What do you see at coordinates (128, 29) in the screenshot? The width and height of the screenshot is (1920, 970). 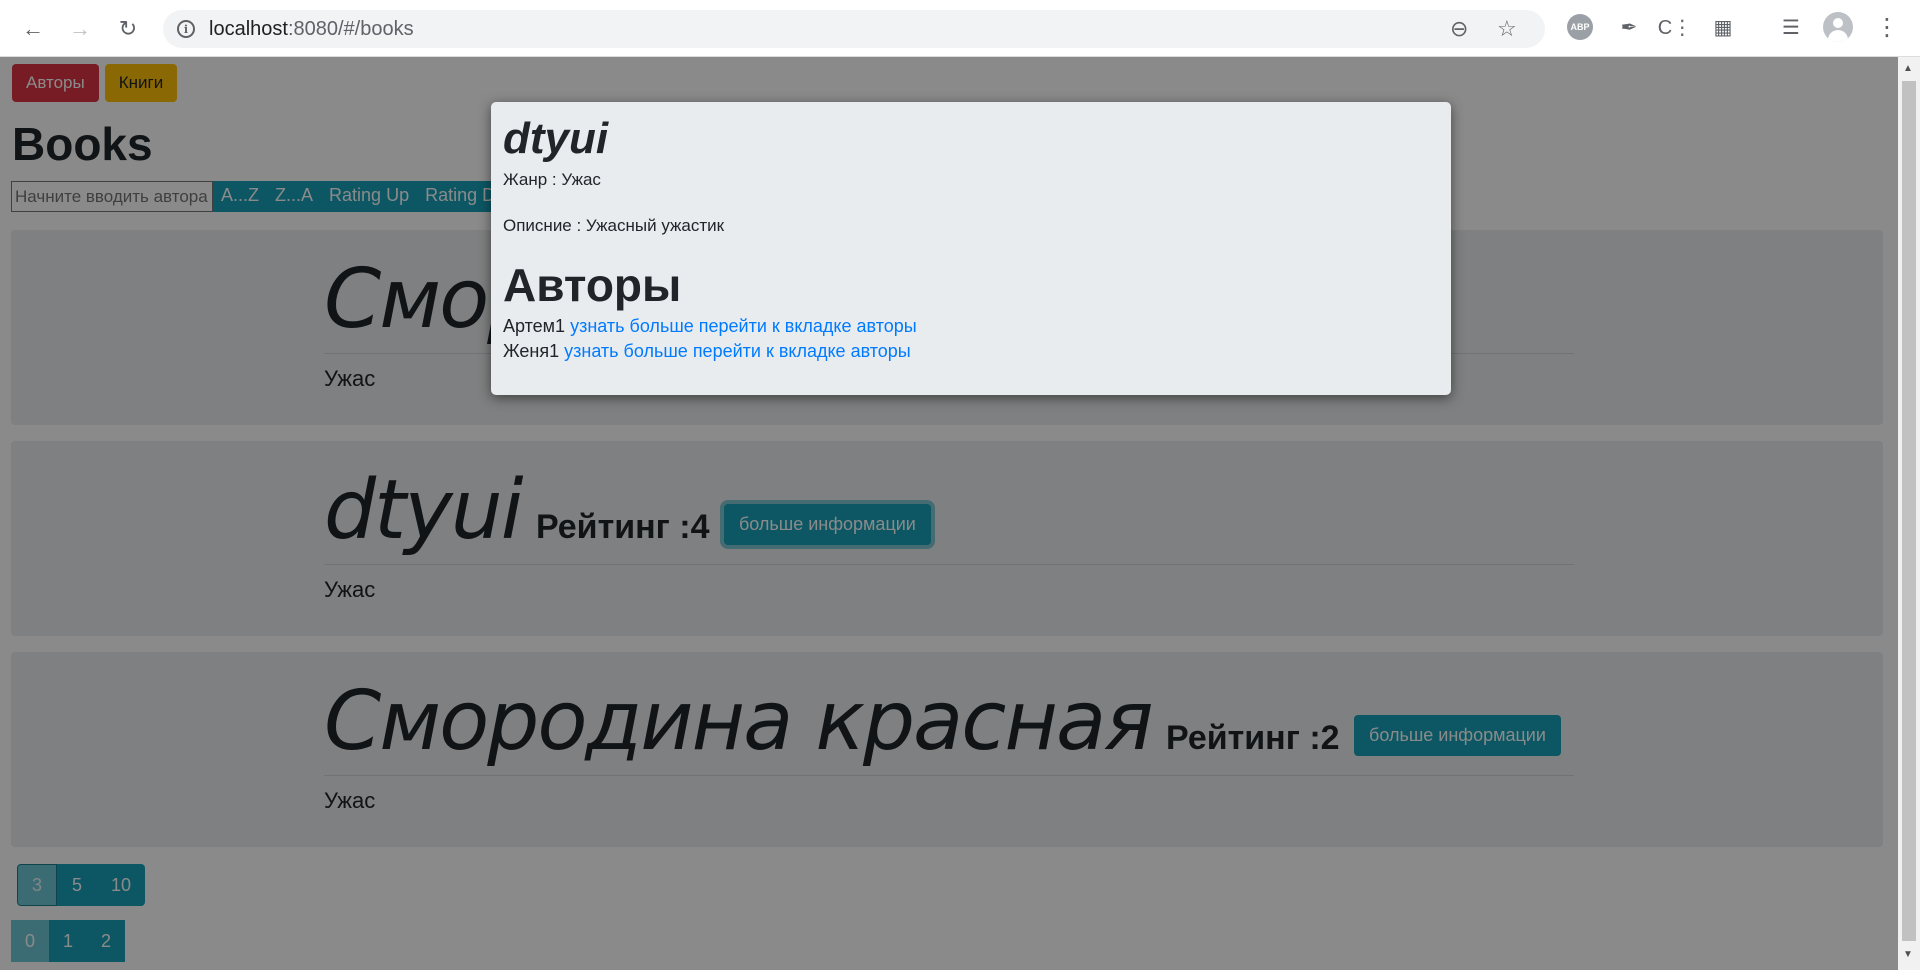 I see `reload-icon: ↻` at bounding box center [128, 29].